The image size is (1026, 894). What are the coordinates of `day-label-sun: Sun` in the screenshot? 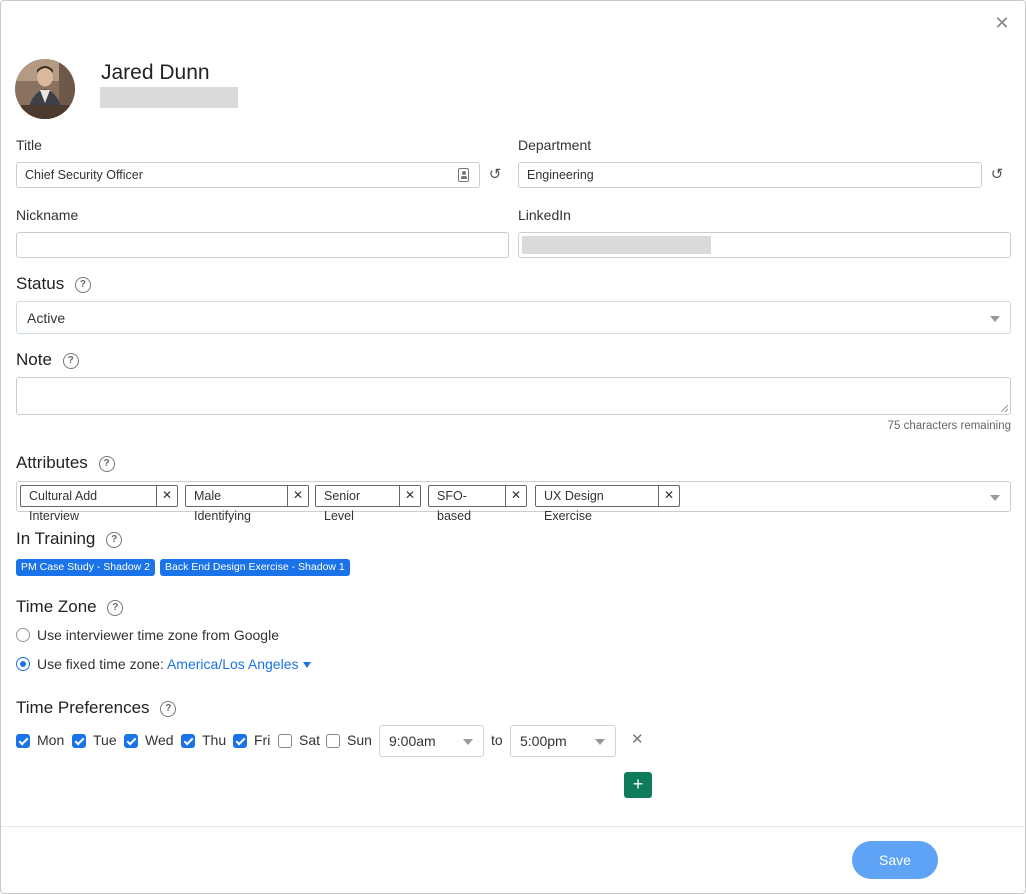 It's located at (359, 740).